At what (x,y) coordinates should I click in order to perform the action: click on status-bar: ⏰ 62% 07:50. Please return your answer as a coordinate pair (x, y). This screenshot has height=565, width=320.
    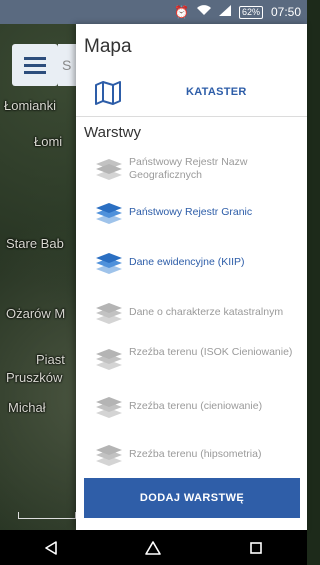
    Looking at the image, I should click on (153, 12).